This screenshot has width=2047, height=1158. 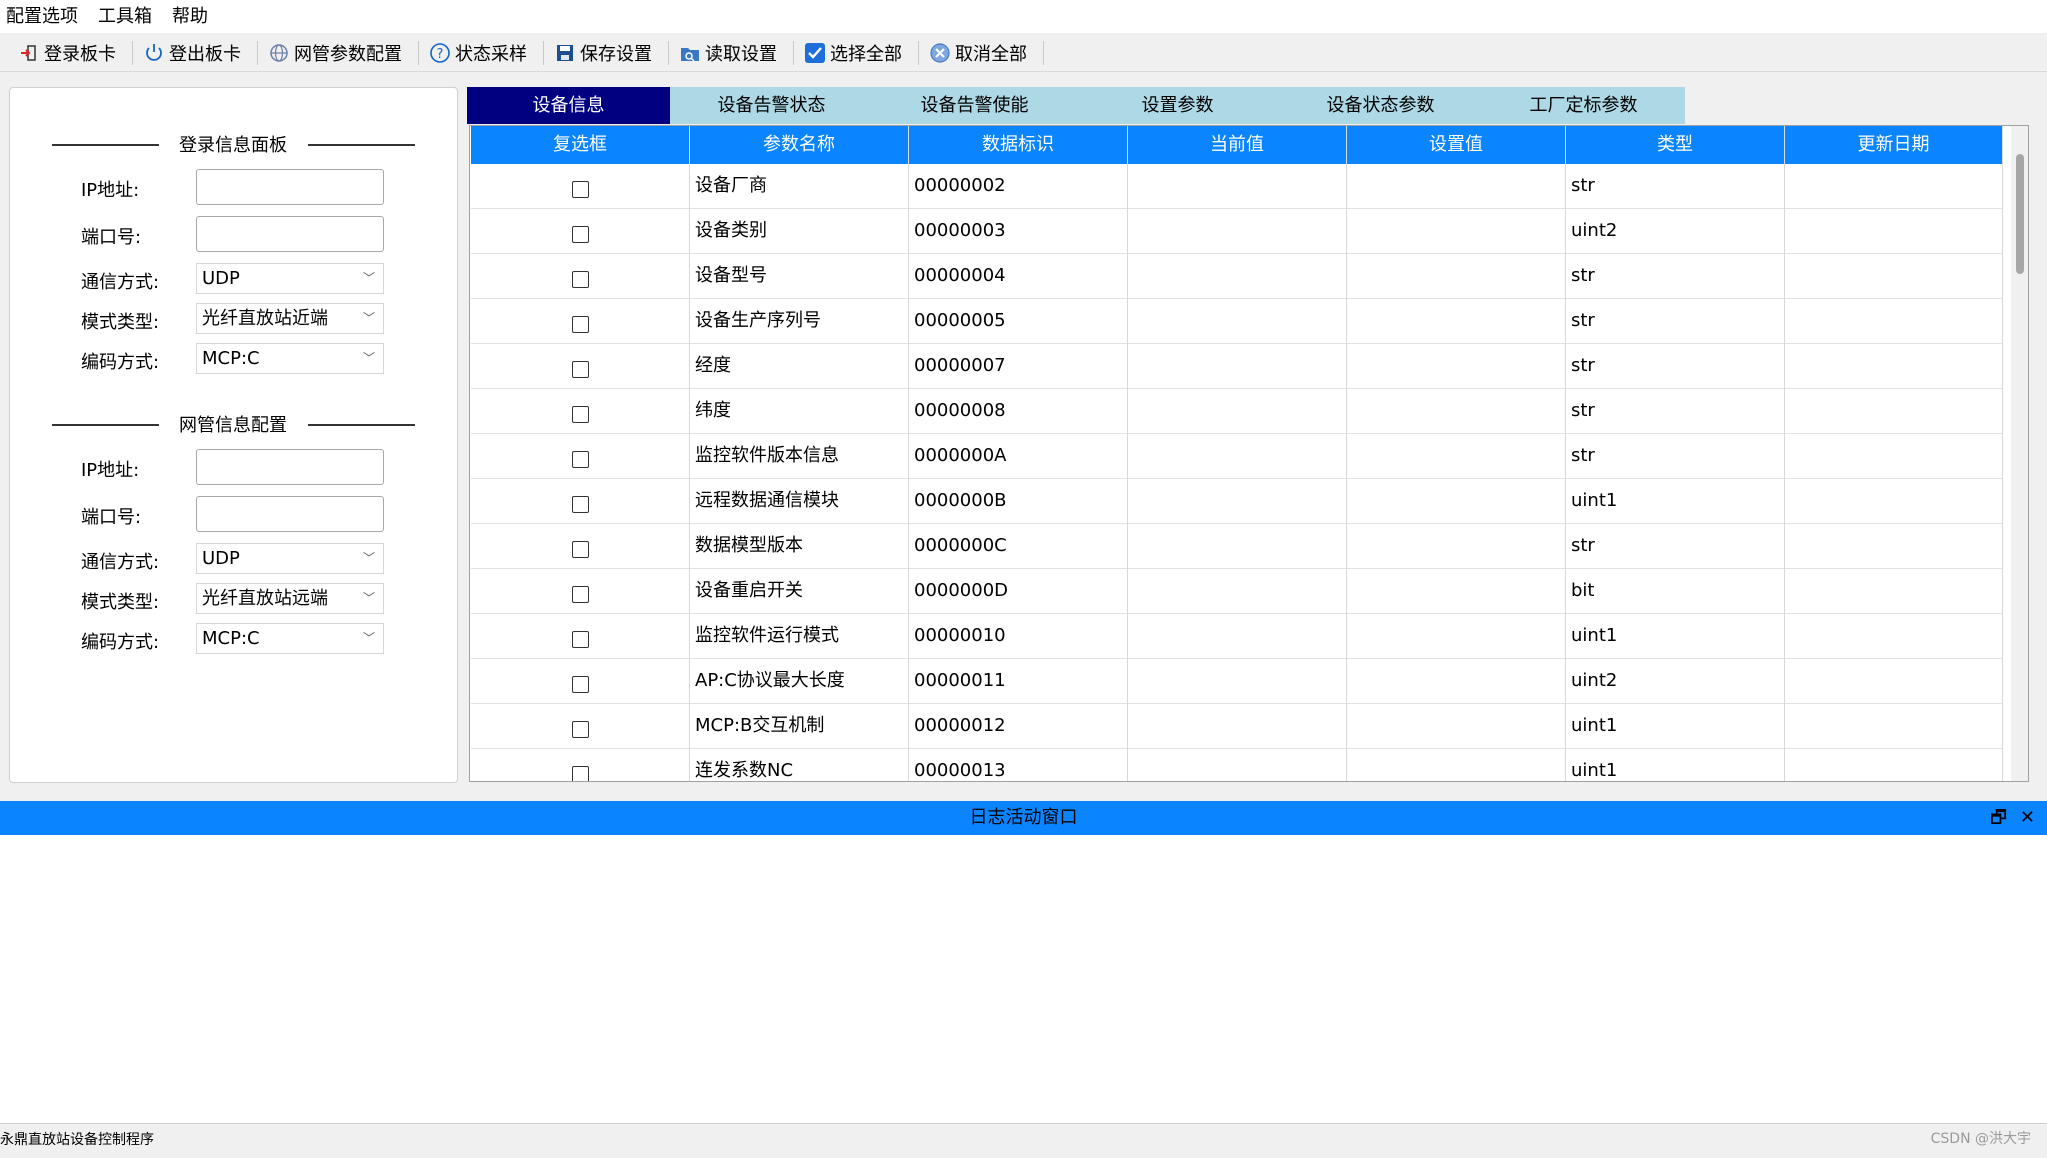 I want to click on read-settings-button: 读取设置, so click(x=733, y=53).